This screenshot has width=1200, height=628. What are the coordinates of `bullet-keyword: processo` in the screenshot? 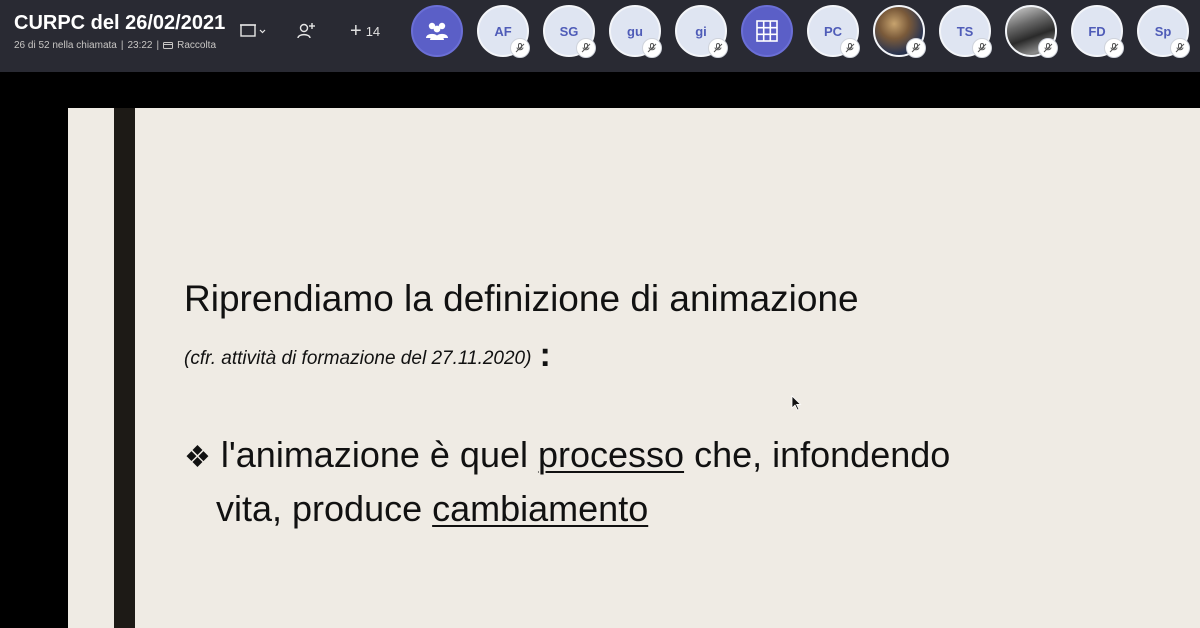 It's located at (611, 454).